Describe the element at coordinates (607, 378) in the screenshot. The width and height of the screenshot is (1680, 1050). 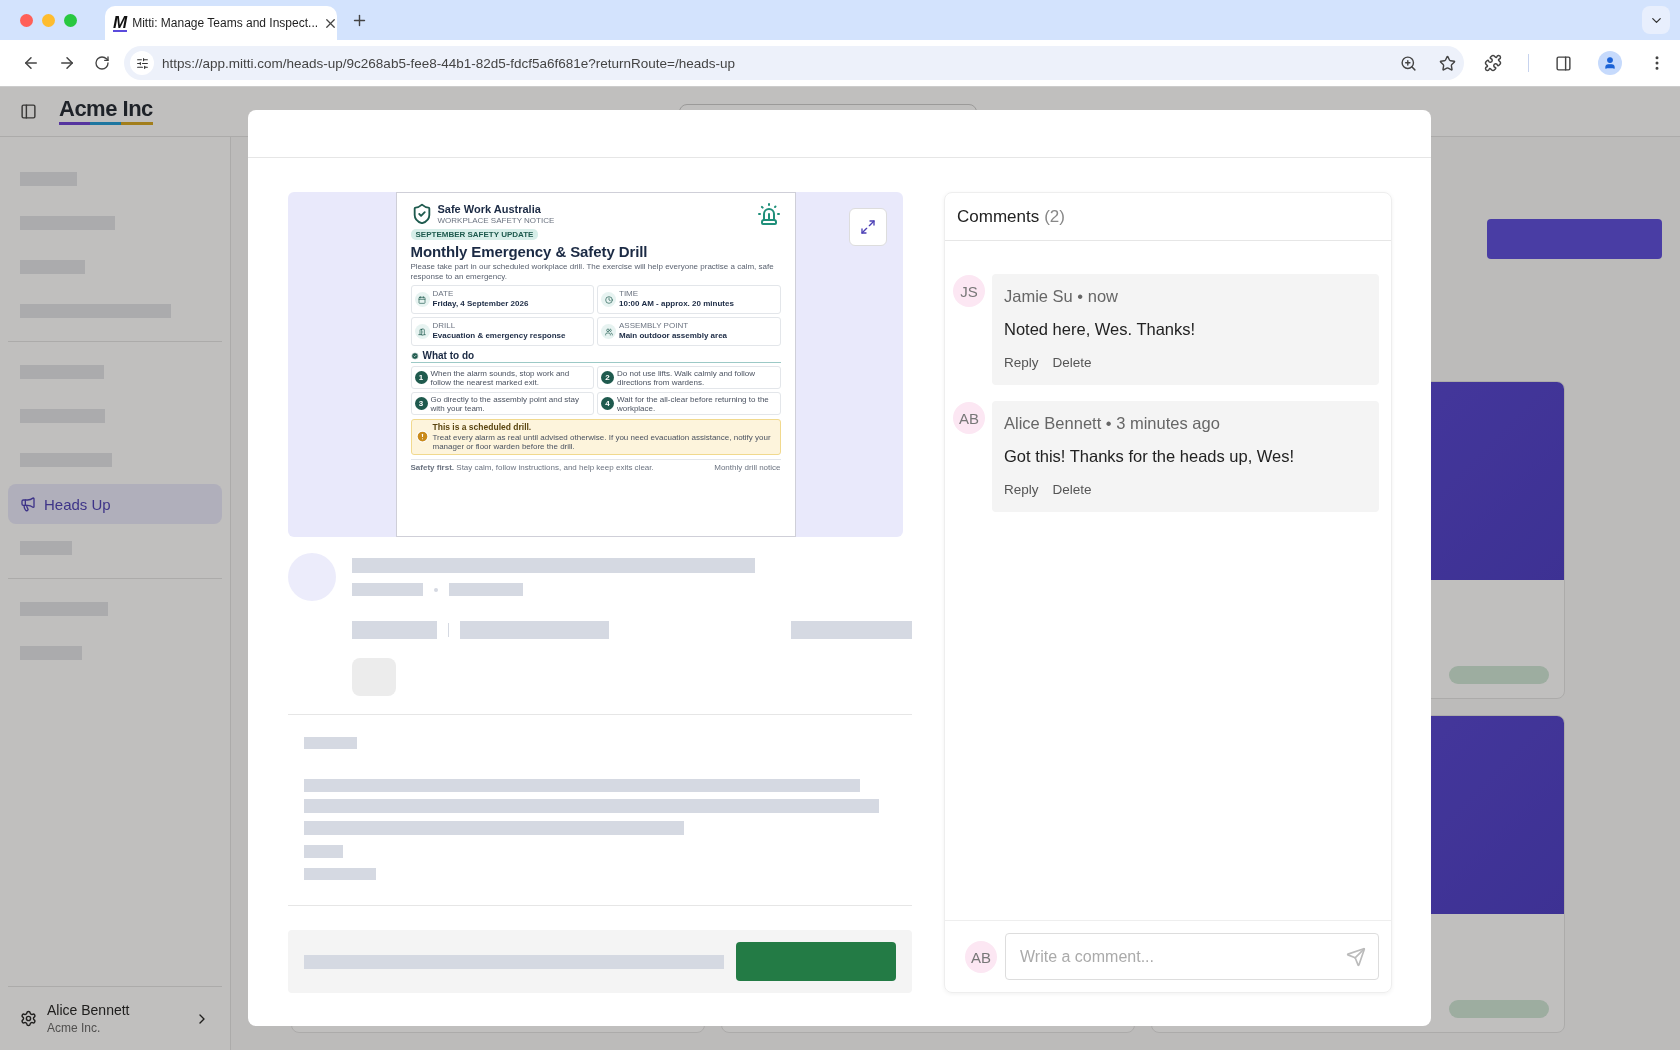
I see `step-number: 2` at that location.